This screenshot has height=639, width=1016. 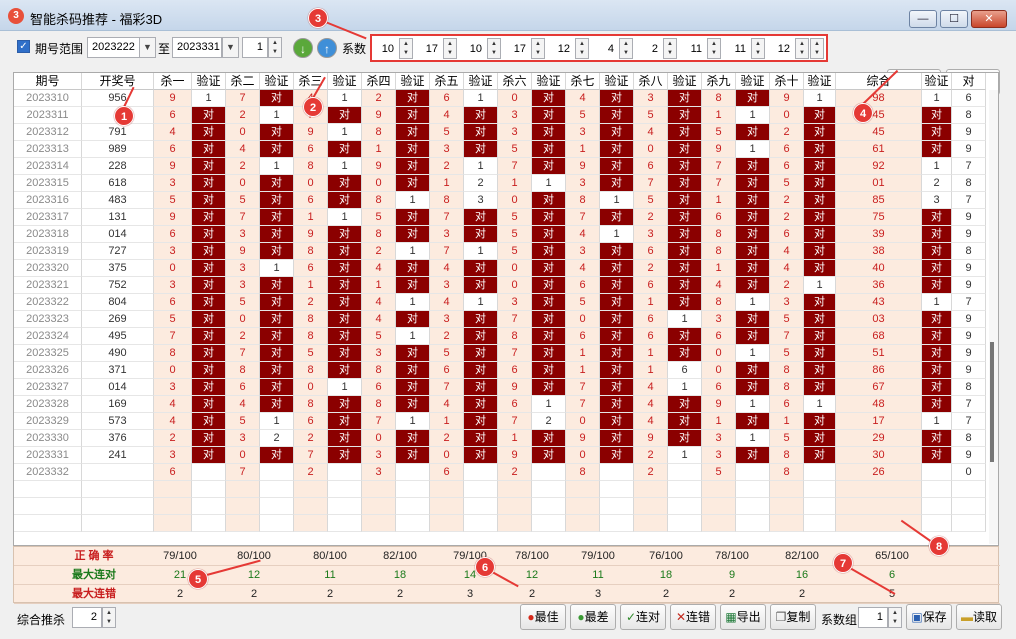 I want to click on table-row: 2023324 495 7 对 2 对 8 对 5 1 2 对 8 对 6 对 6 对 6 对 7 对 68 对 9, so click(x=506, y=336).